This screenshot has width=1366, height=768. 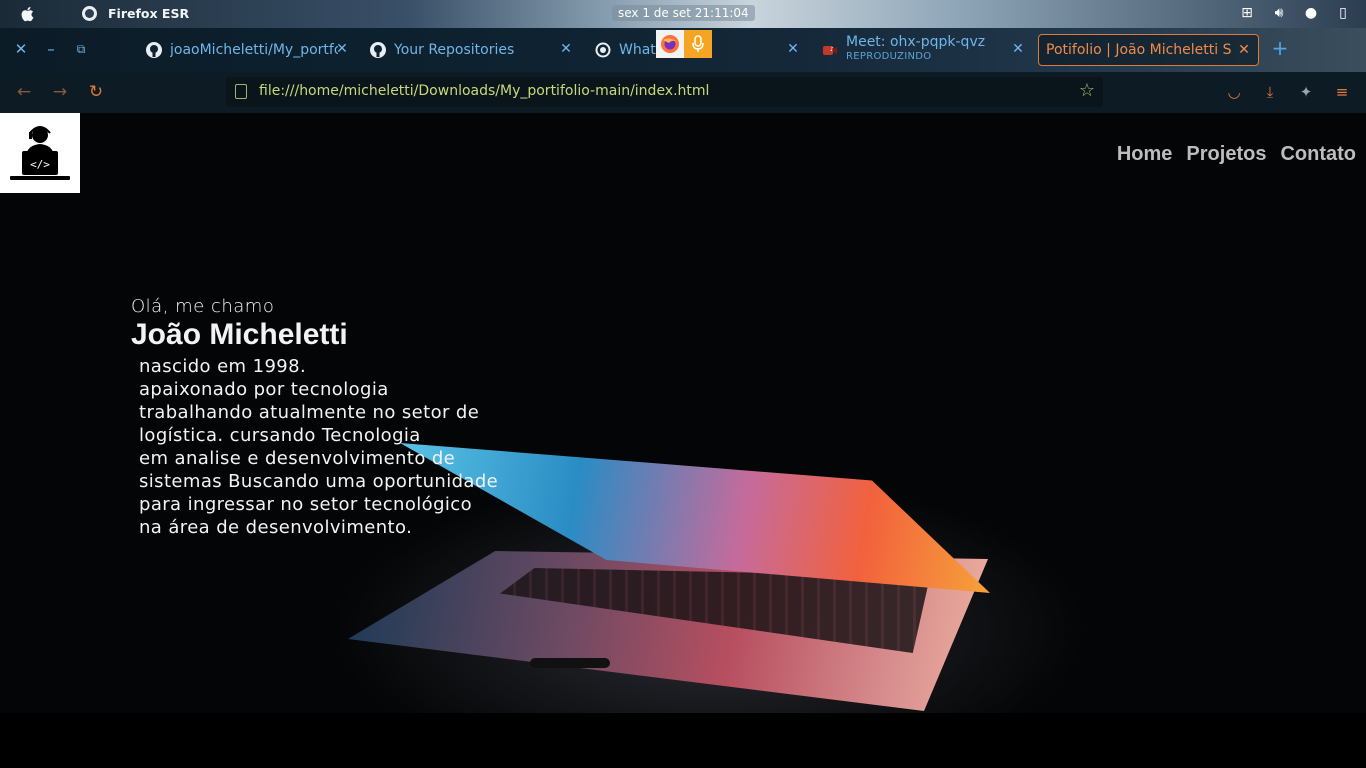 I want to click on tab-your-repositories: Your Repositories ✕, so click(x=472, y=50).